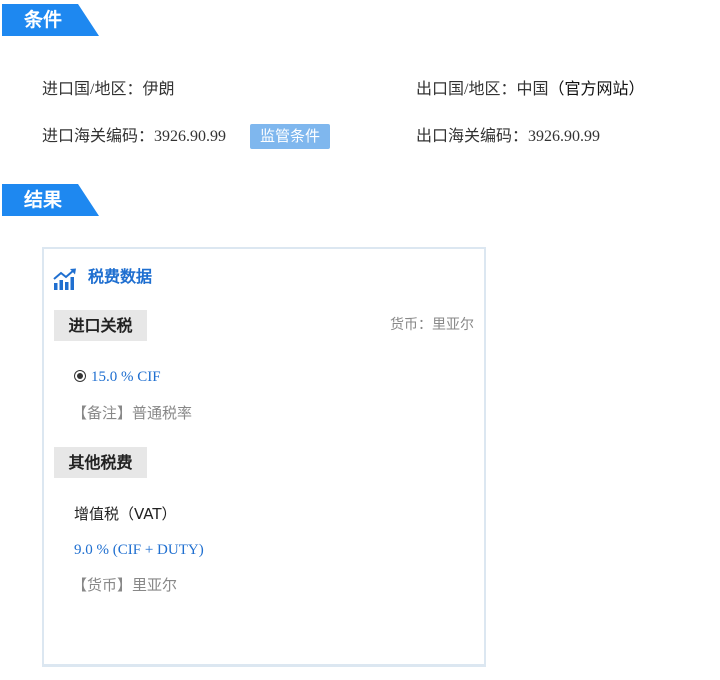  I want to click on other-tax-tag: 其他税费, so click(100, 462).